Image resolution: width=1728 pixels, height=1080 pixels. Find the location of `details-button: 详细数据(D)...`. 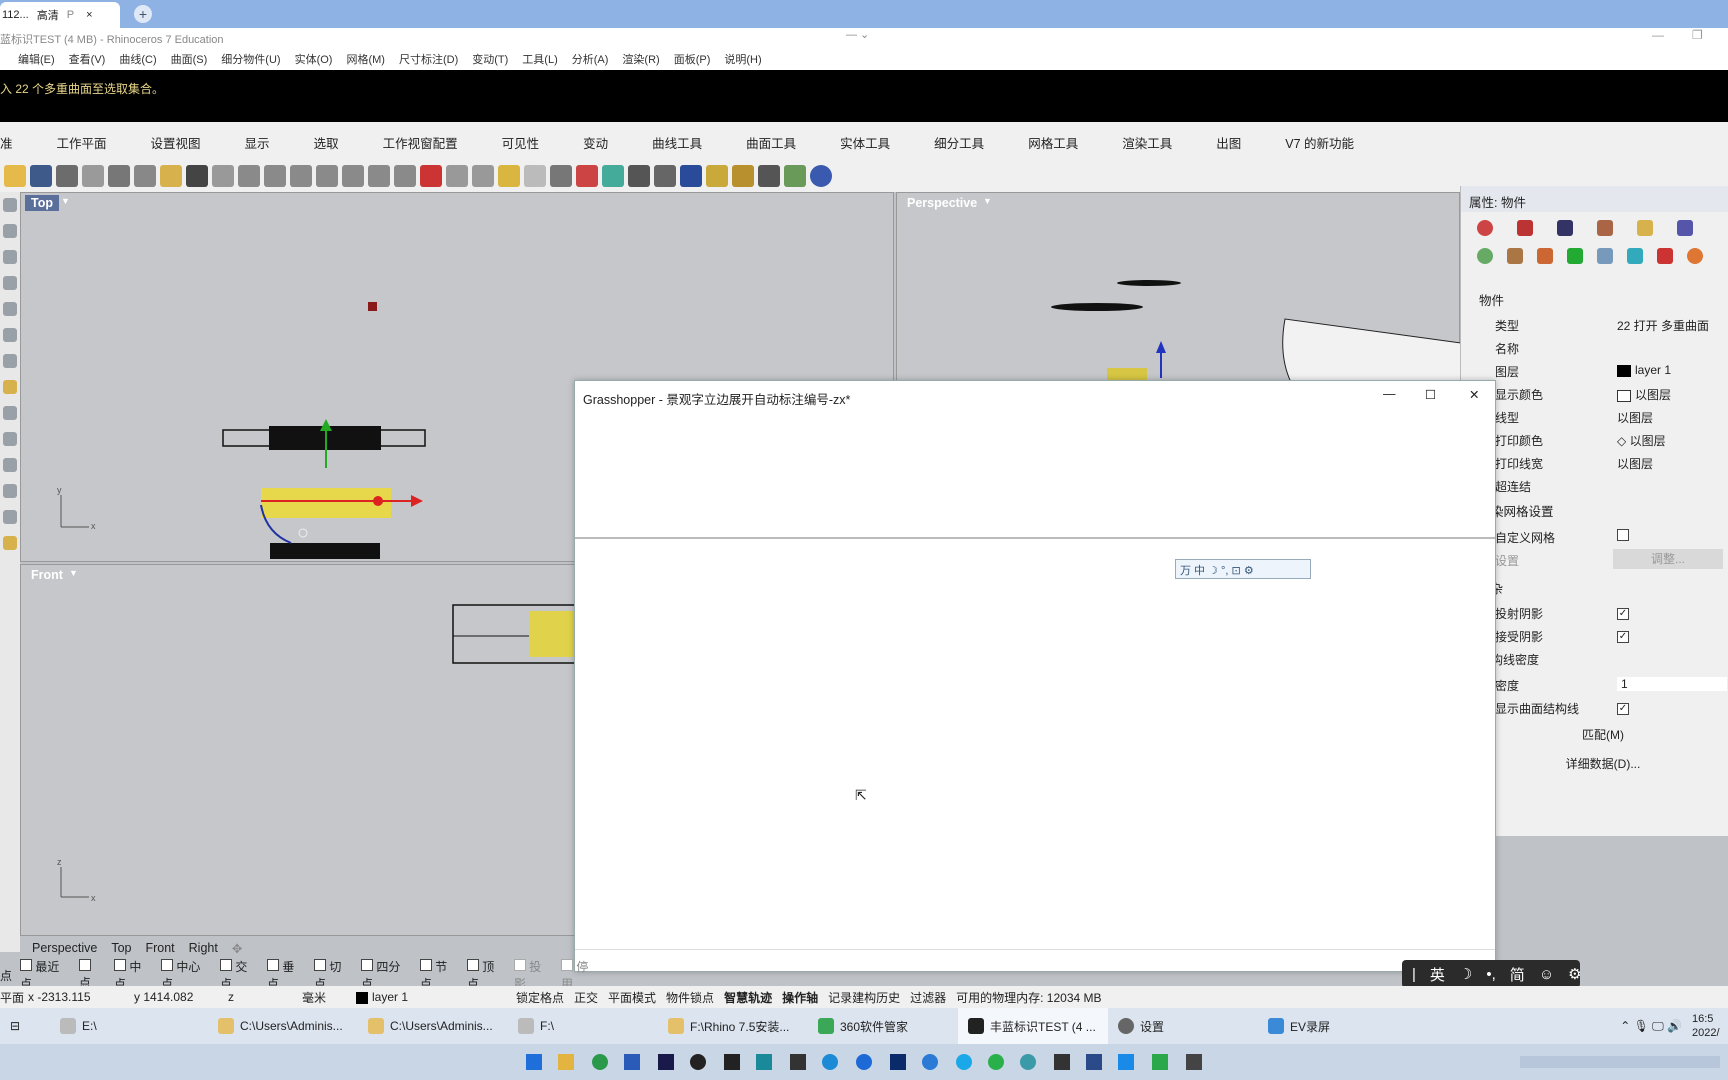

details-button: 详细数据(D)... is located at coordinates (1603, 763).